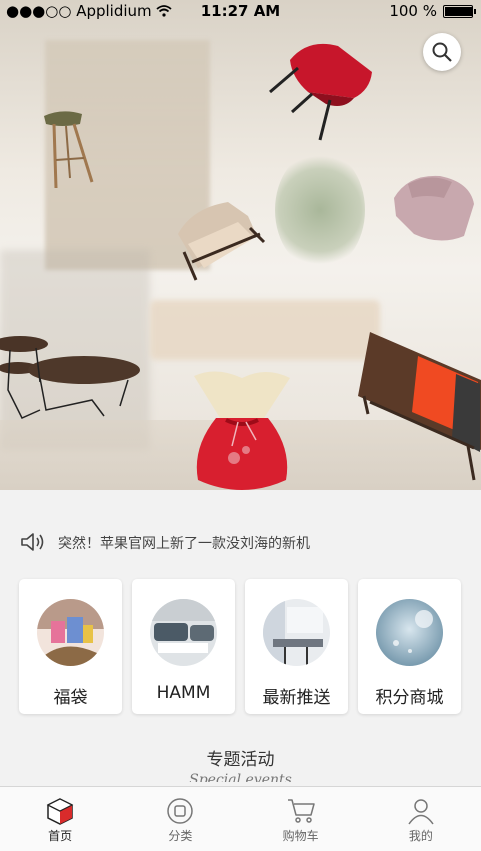 Image resolution: width=481 pixels, height=851 pixels. Describe the element at coordinates (69, 150) in the screenshot. I see `stool-icon` at that location.